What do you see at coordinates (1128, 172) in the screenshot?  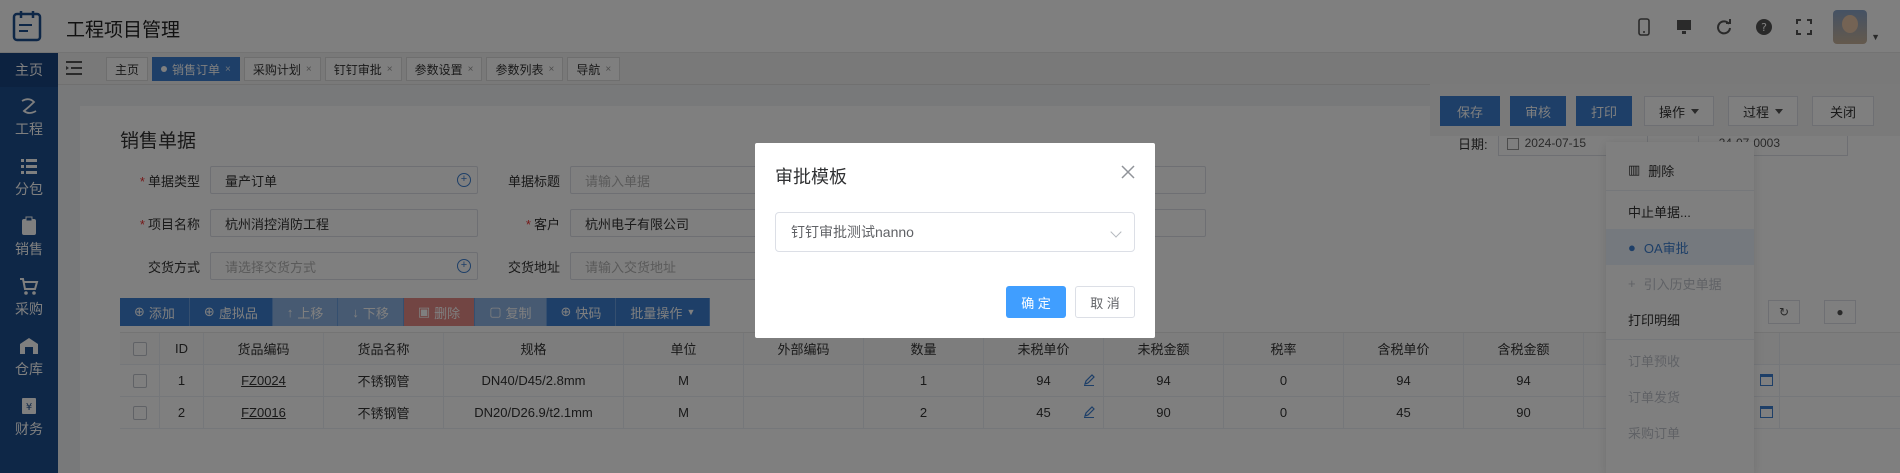 I see `close-icon` at bounding box center [1128, 172].